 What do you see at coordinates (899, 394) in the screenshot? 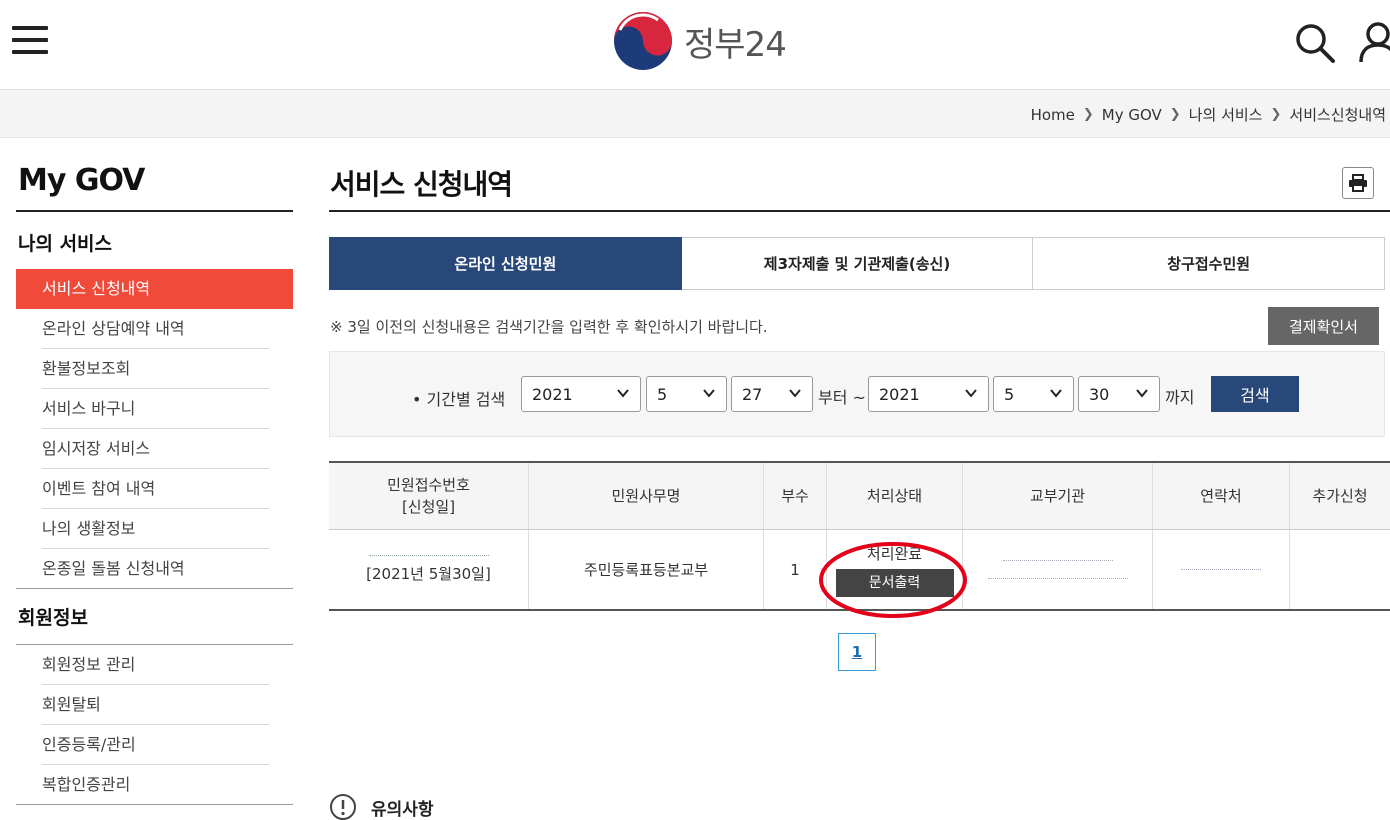
I see `to-year-value: 2021` at bounding box center [899, 394].